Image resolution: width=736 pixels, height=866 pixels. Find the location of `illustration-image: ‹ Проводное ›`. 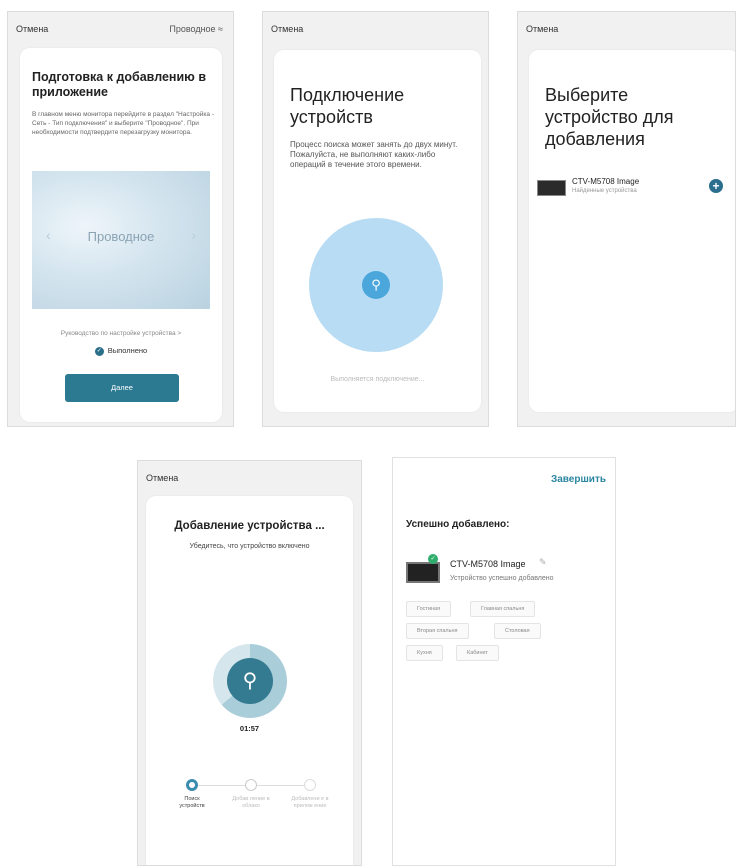

illustration-image: ‹ Проводное › is located at coordinates (121, 240).